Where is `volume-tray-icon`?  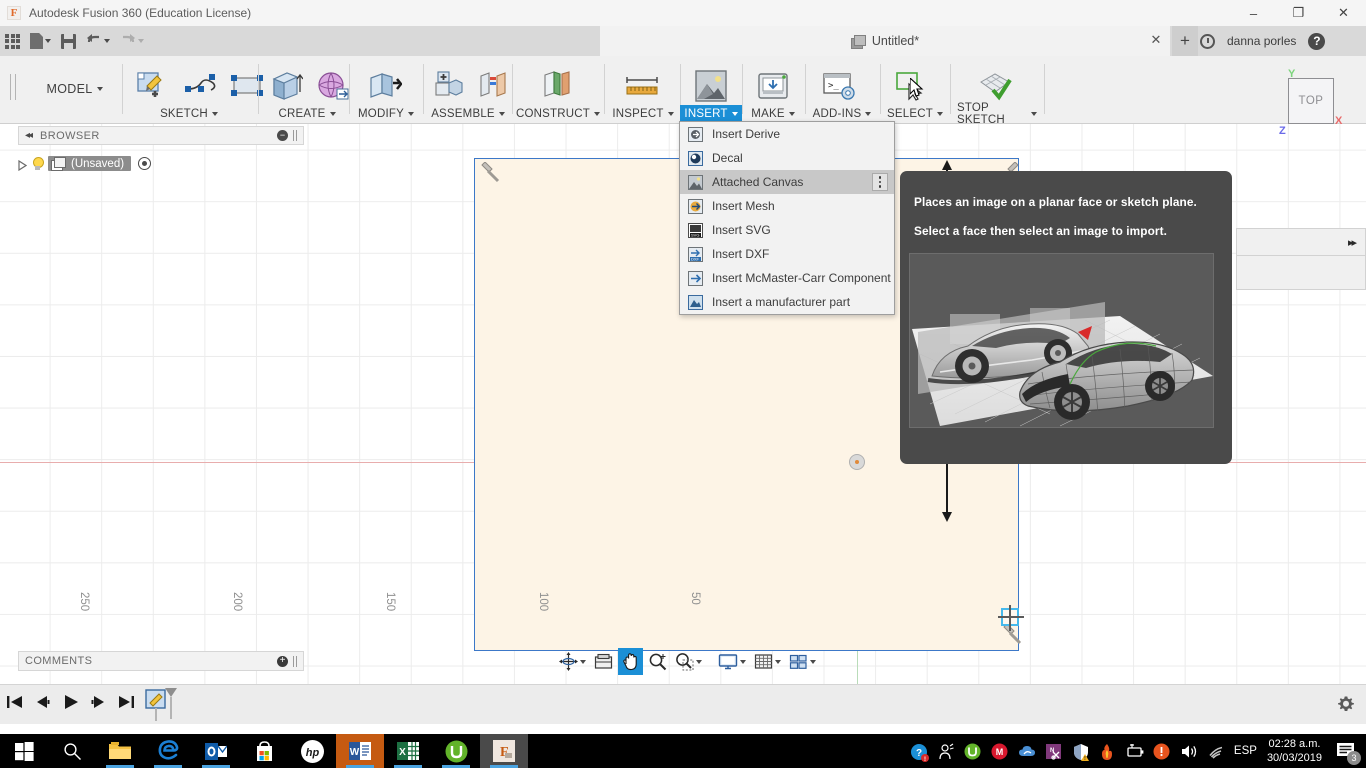 volume-tray-icon is located at coordinates (1188, 751).